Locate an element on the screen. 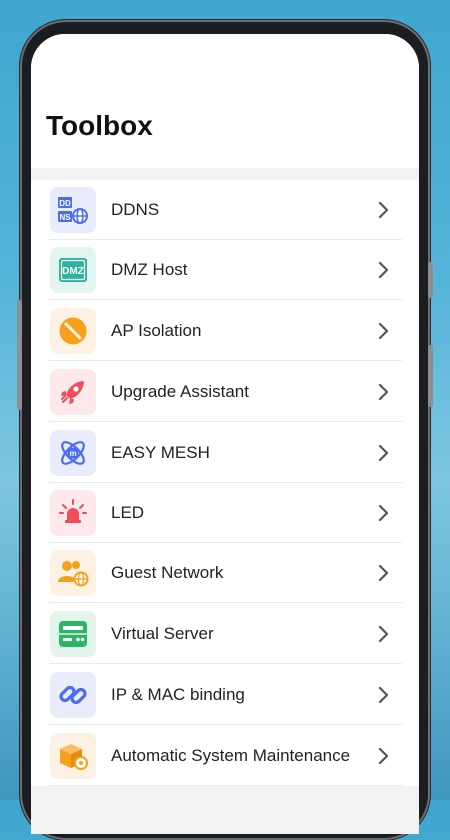  toolbox-item-label: DMZ Host is located at coordinates (149, 269).